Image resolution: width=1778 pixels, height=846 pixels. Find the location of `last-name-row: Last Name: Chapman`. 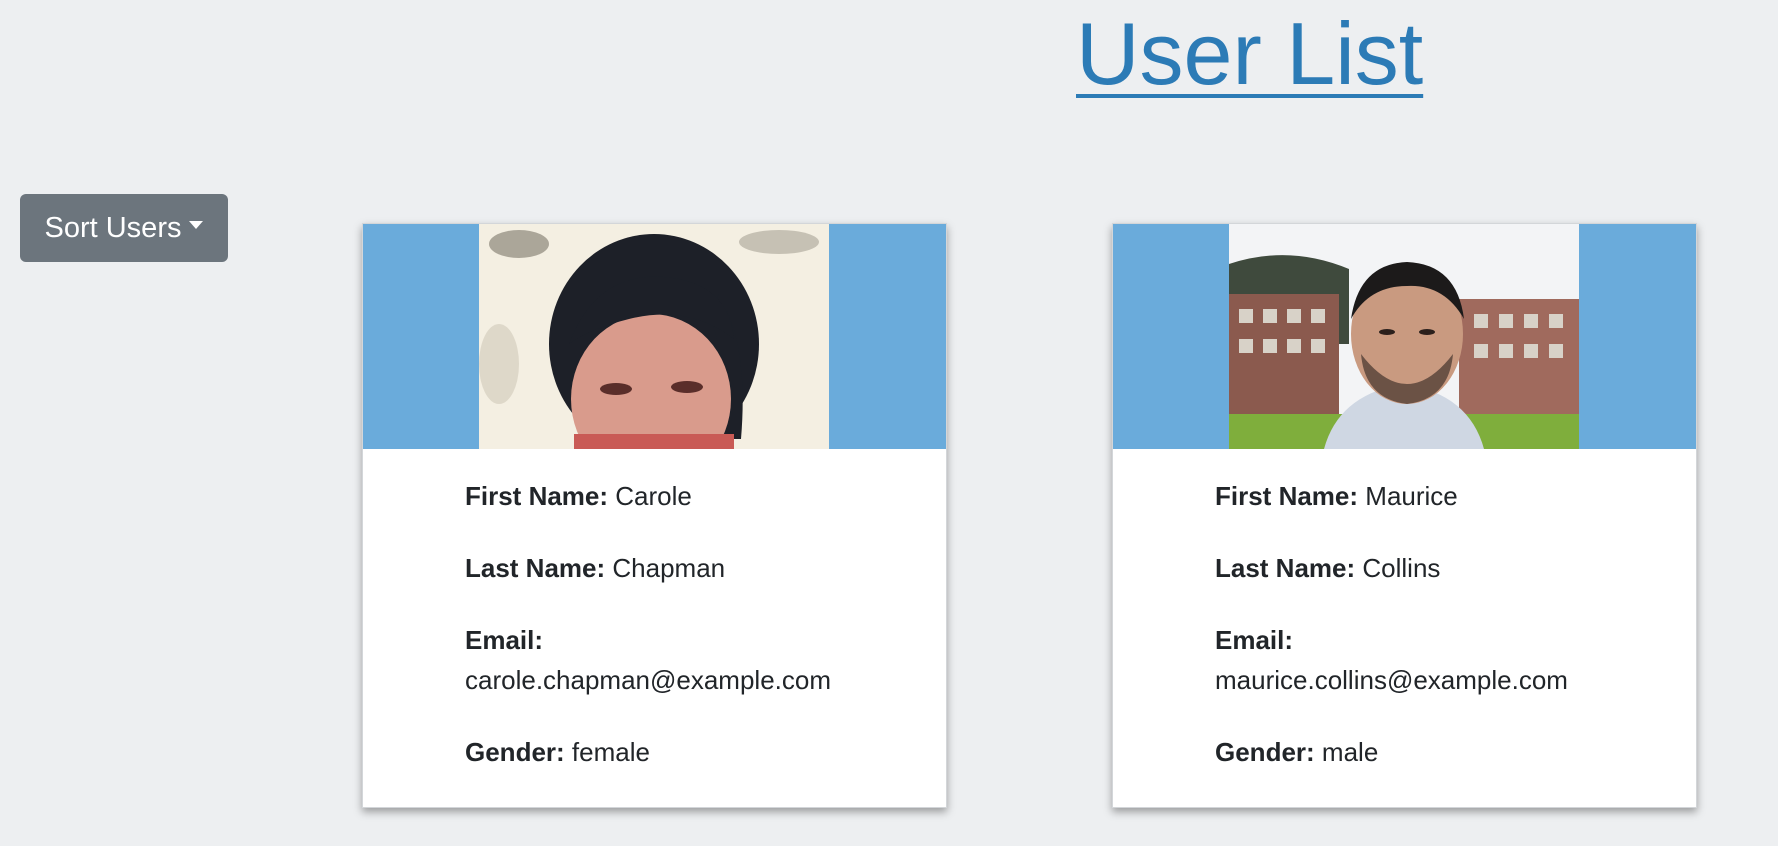

last-name-row: Last Name: Chapman is located at coordinates (695, 568).